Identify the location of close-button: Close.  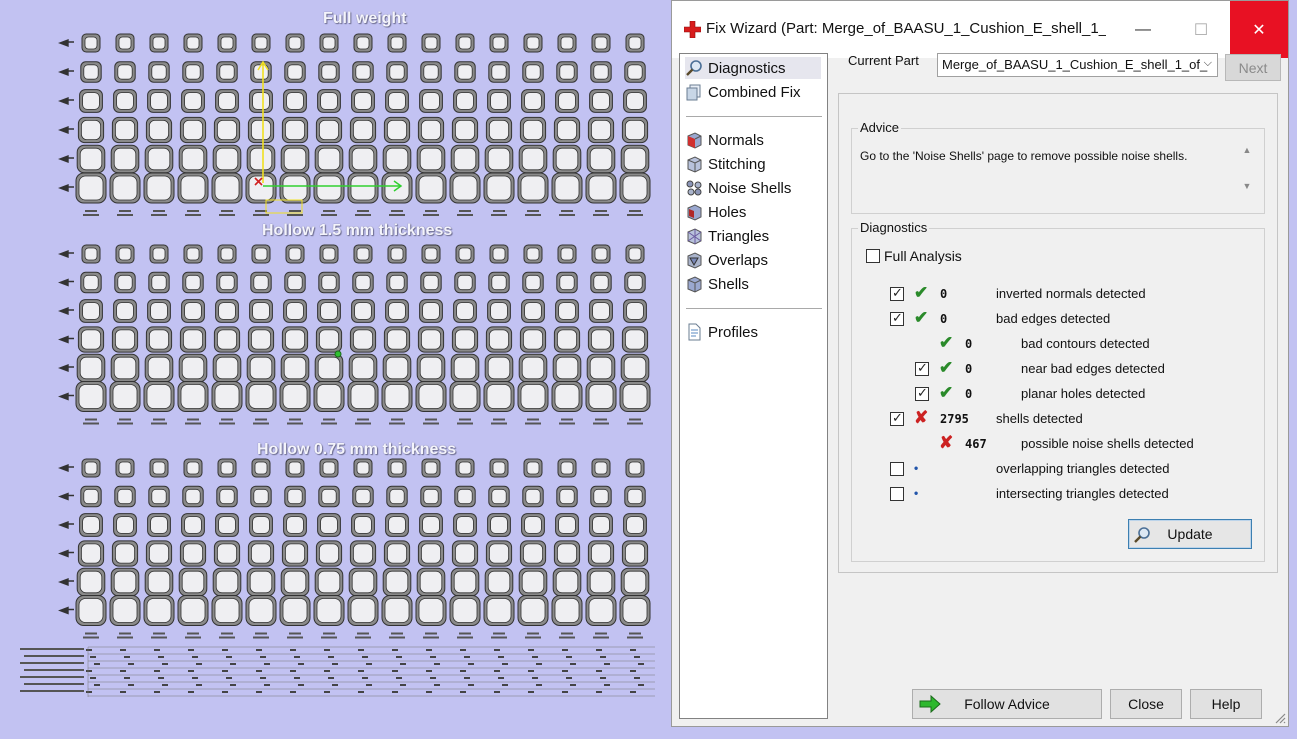
(1146, 704).